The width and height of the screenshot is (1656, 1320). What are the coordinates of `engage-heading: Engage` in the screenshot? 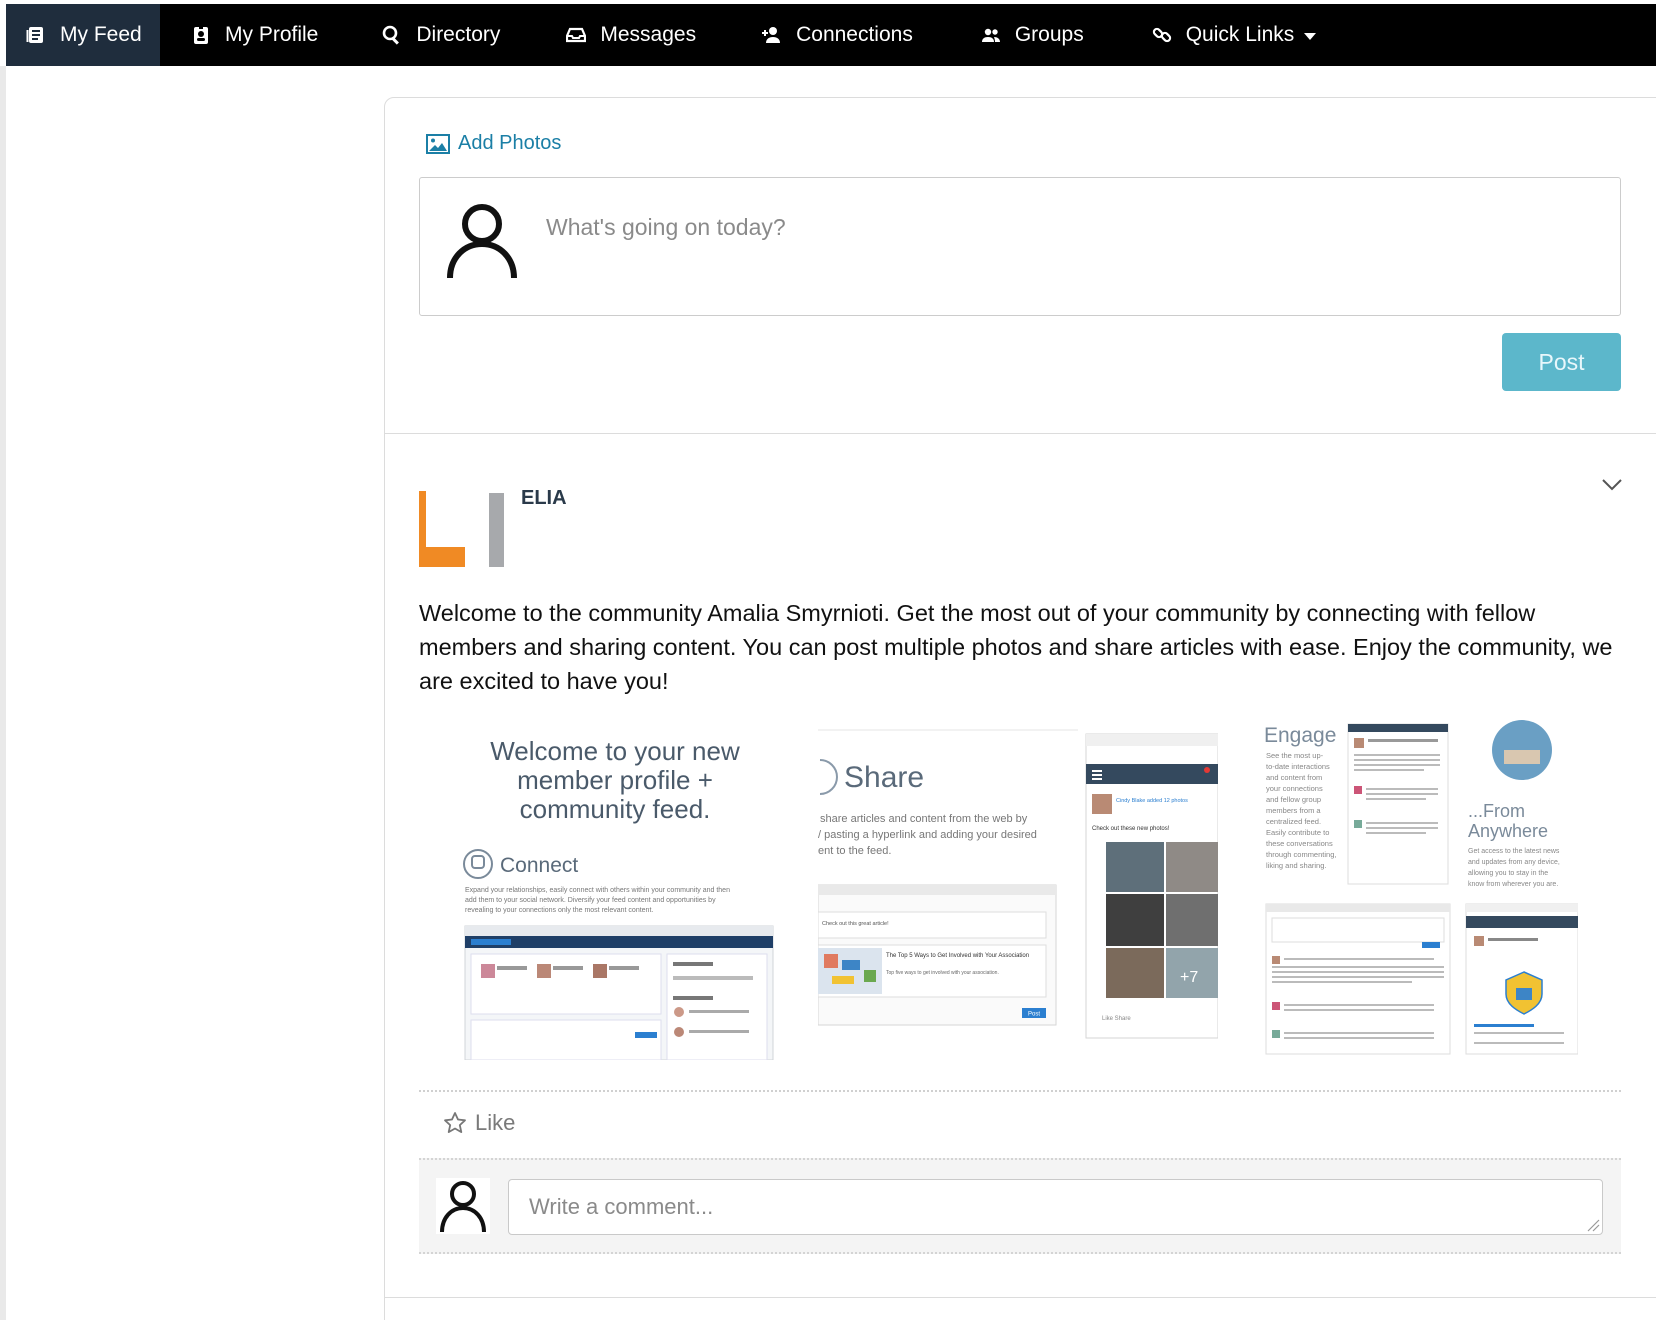 It's located at (1300, 735).